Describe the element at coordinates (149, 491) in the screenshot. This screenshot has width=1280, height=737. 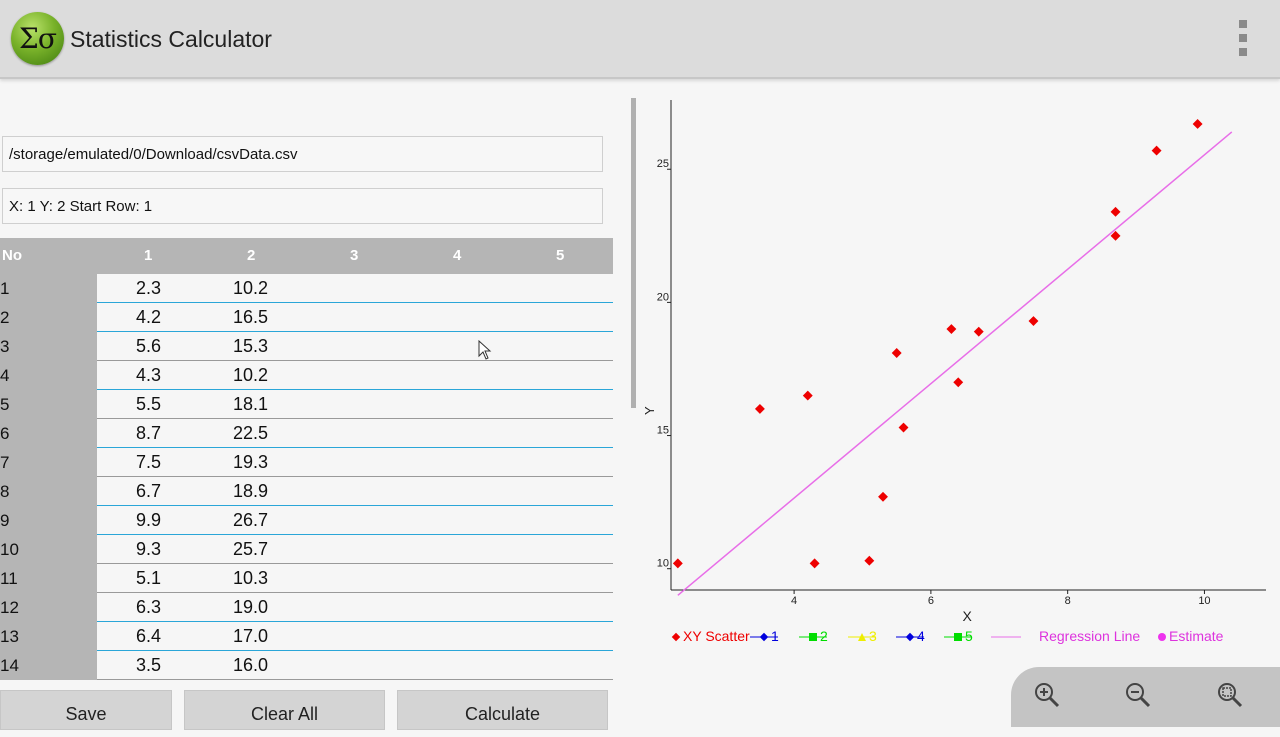
I see `cell-col-1: 6.7` at that location.